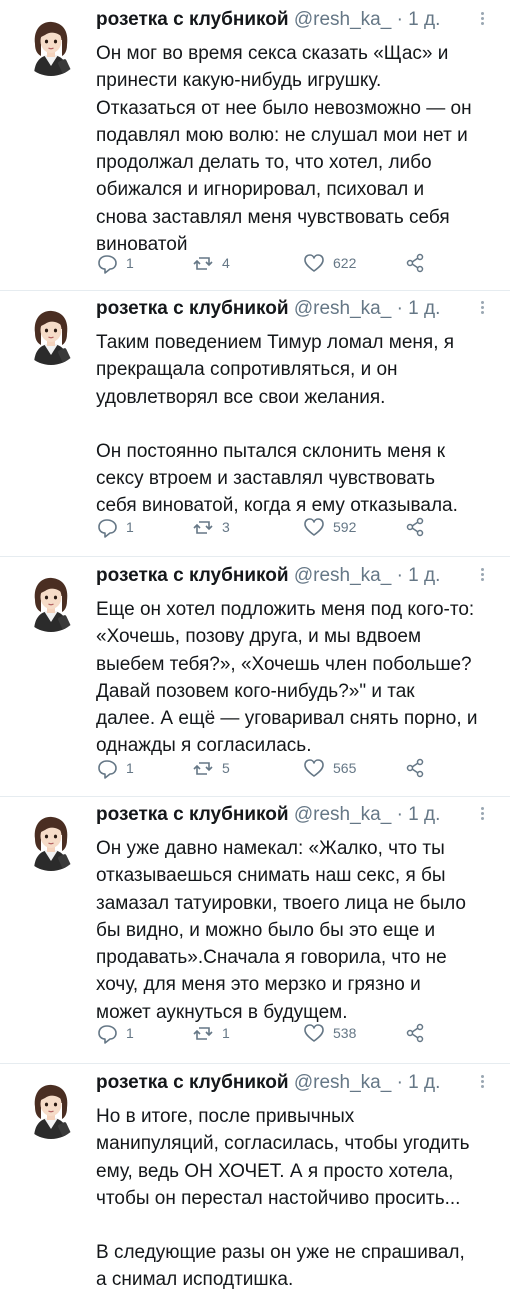 The image size is (510, 1294). What do you see at coordinates (329, 768) in the screenshot?
I see `like-button: 565` at bounding box center [329, 768].